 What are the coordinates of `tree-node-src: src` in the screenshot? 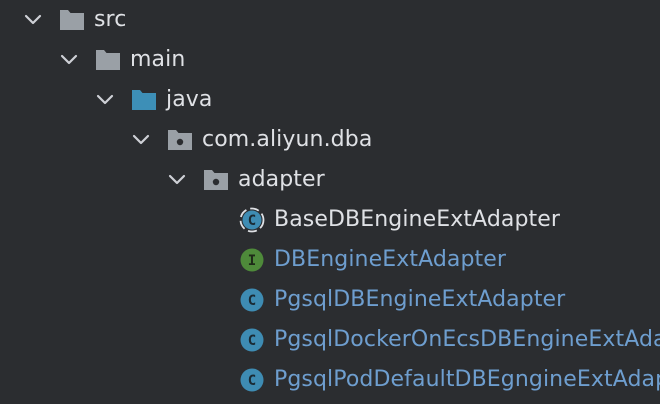 It's located at (330, 20).